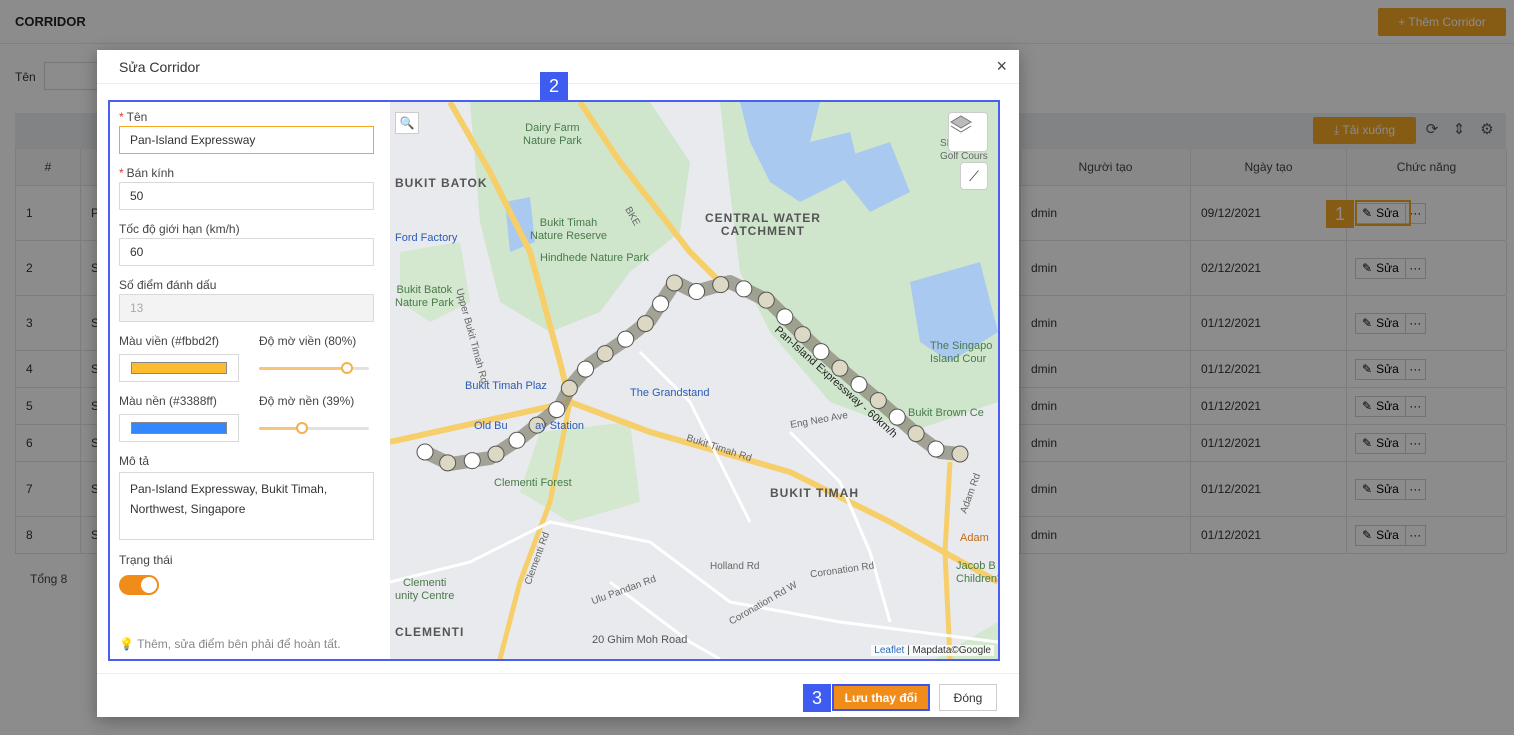  What do you see at coordinates (347, 368) in the screenshot?
I see `border-opacity-handle` at bounding box center [347, 368].